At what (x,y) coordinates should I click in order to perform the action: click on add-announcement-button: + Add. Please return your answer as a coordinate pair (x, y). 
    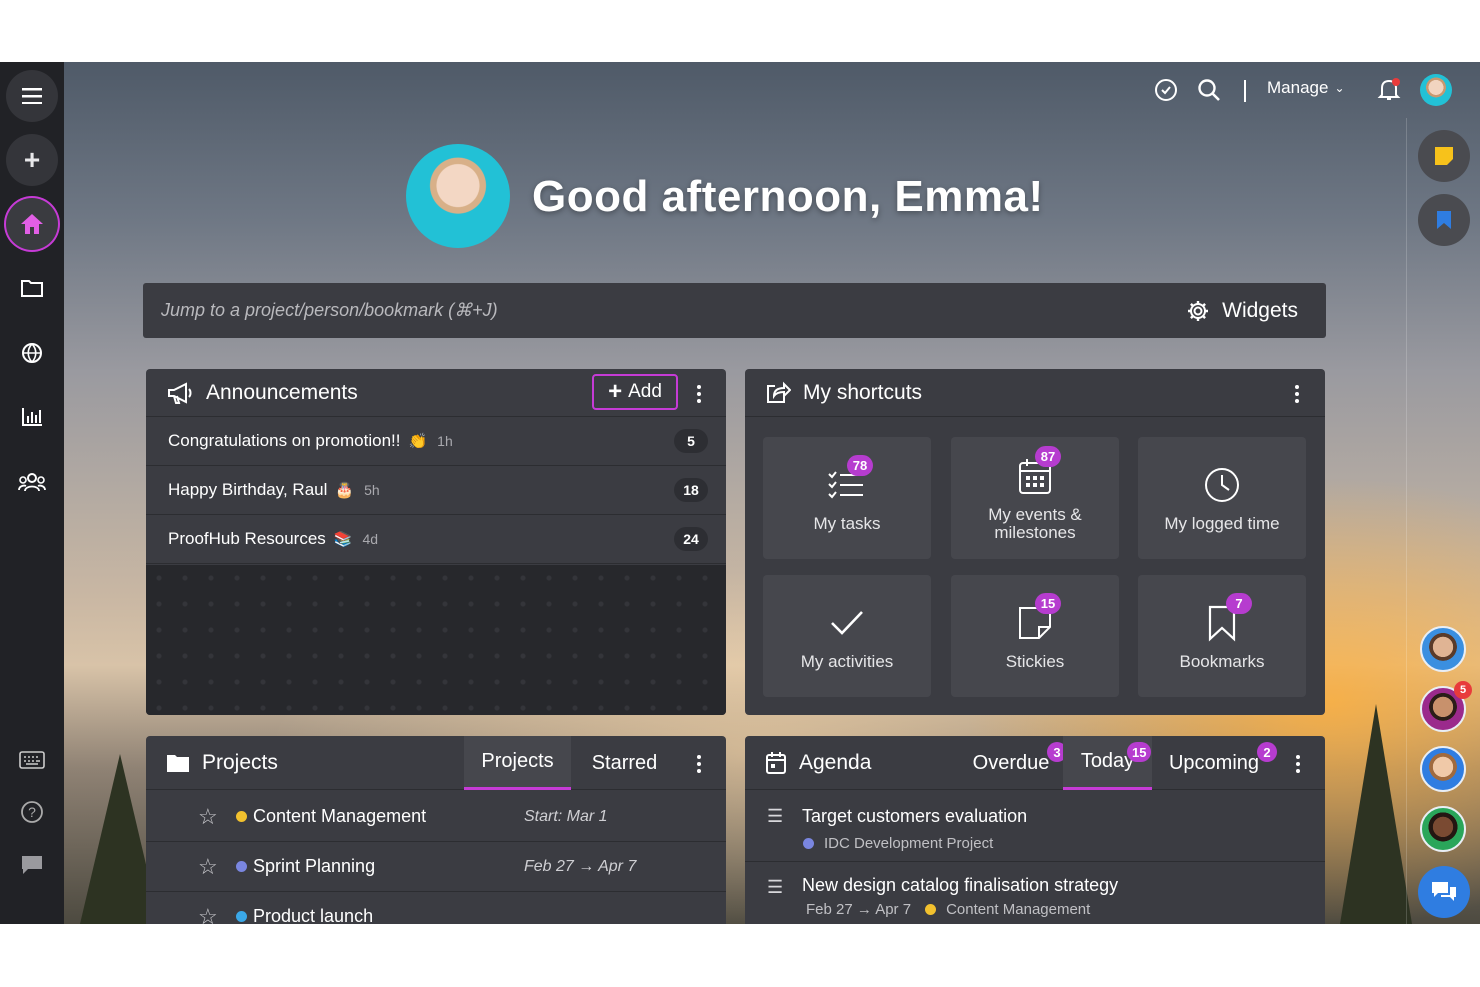
    Looking at the image, I should click on (635, 392).